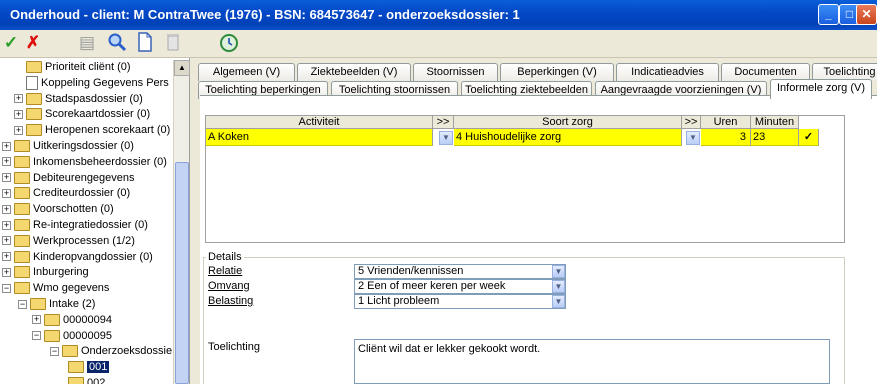 The image size is (877, 384). Describe the element at coordinates (455, 72) in the screenshot. I see `tab-top-2: Stoornissen` at that location.